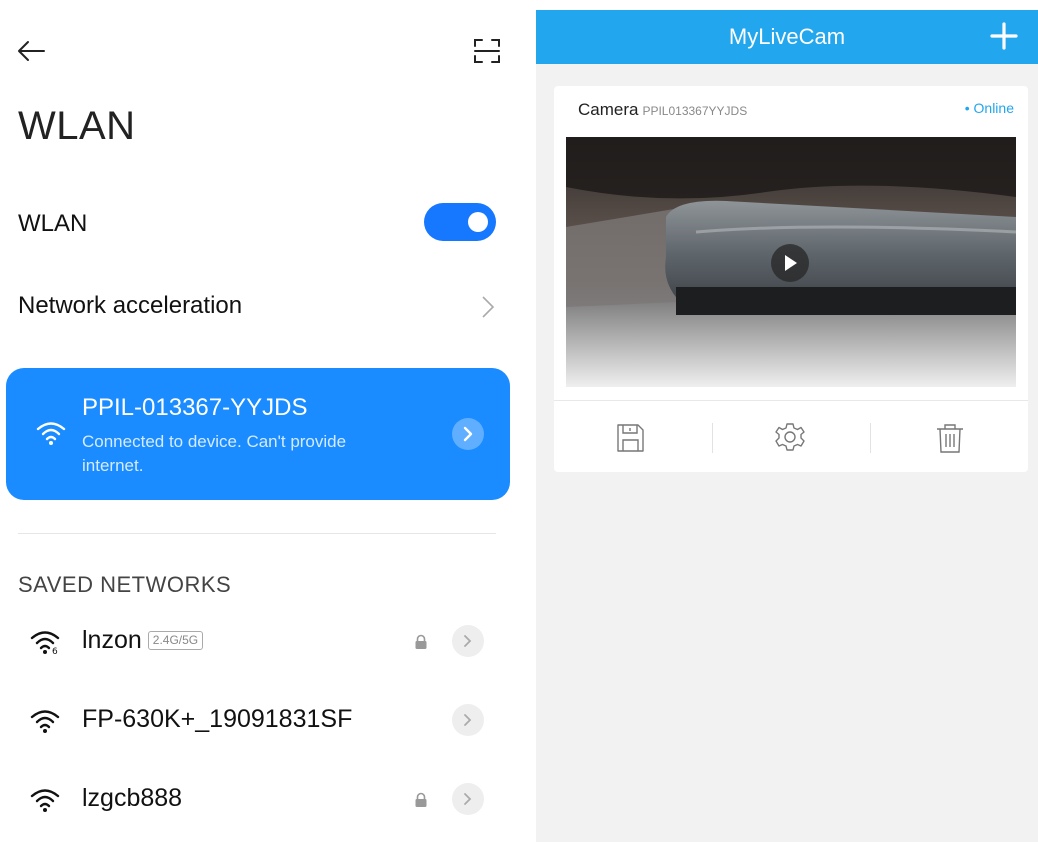 The image size is (1038, 842). I want to click on camera-status: • Online, so click(989, 108).